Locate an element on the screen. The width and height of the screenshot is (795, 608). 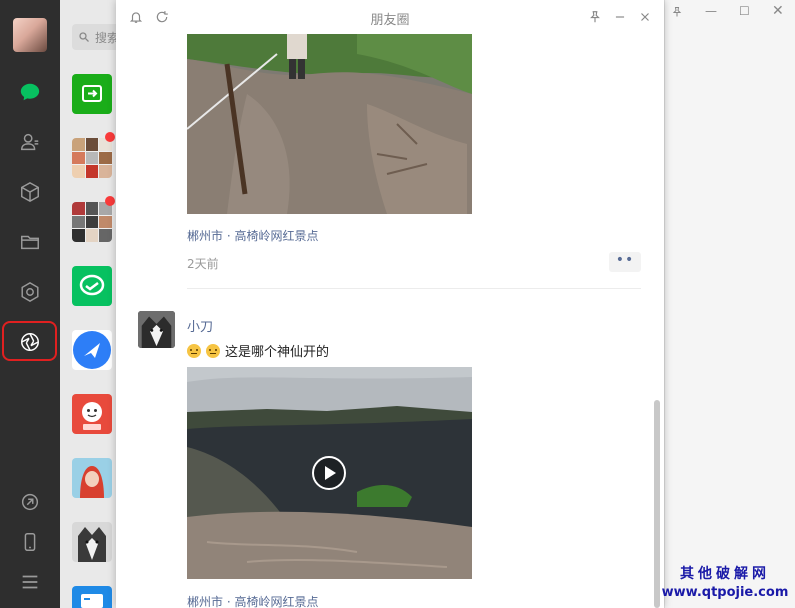
chat-bubble-icon is located at coordinates (30, 92).